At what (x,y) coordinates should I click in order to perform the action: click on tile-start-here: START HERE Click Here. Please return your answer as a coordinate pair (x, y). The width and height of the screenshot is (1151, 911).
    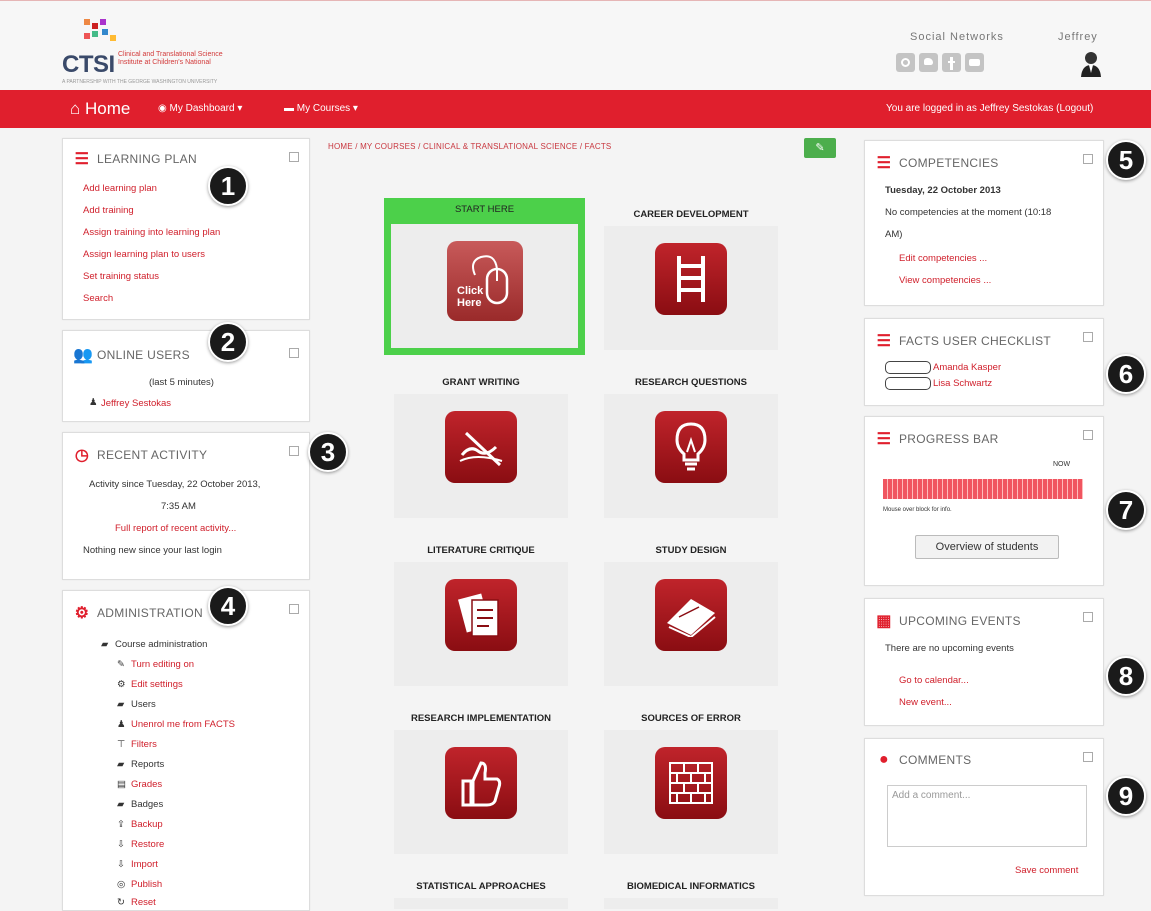
    Looking at the image, I should click on (484, 276).